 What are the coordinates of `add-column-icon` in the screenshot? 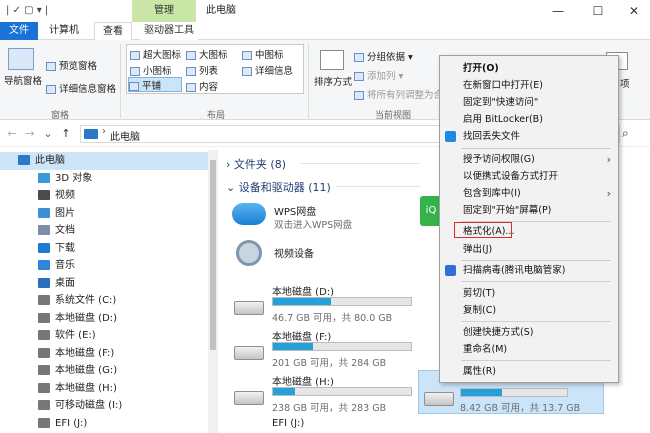 It's located at (359, 76).